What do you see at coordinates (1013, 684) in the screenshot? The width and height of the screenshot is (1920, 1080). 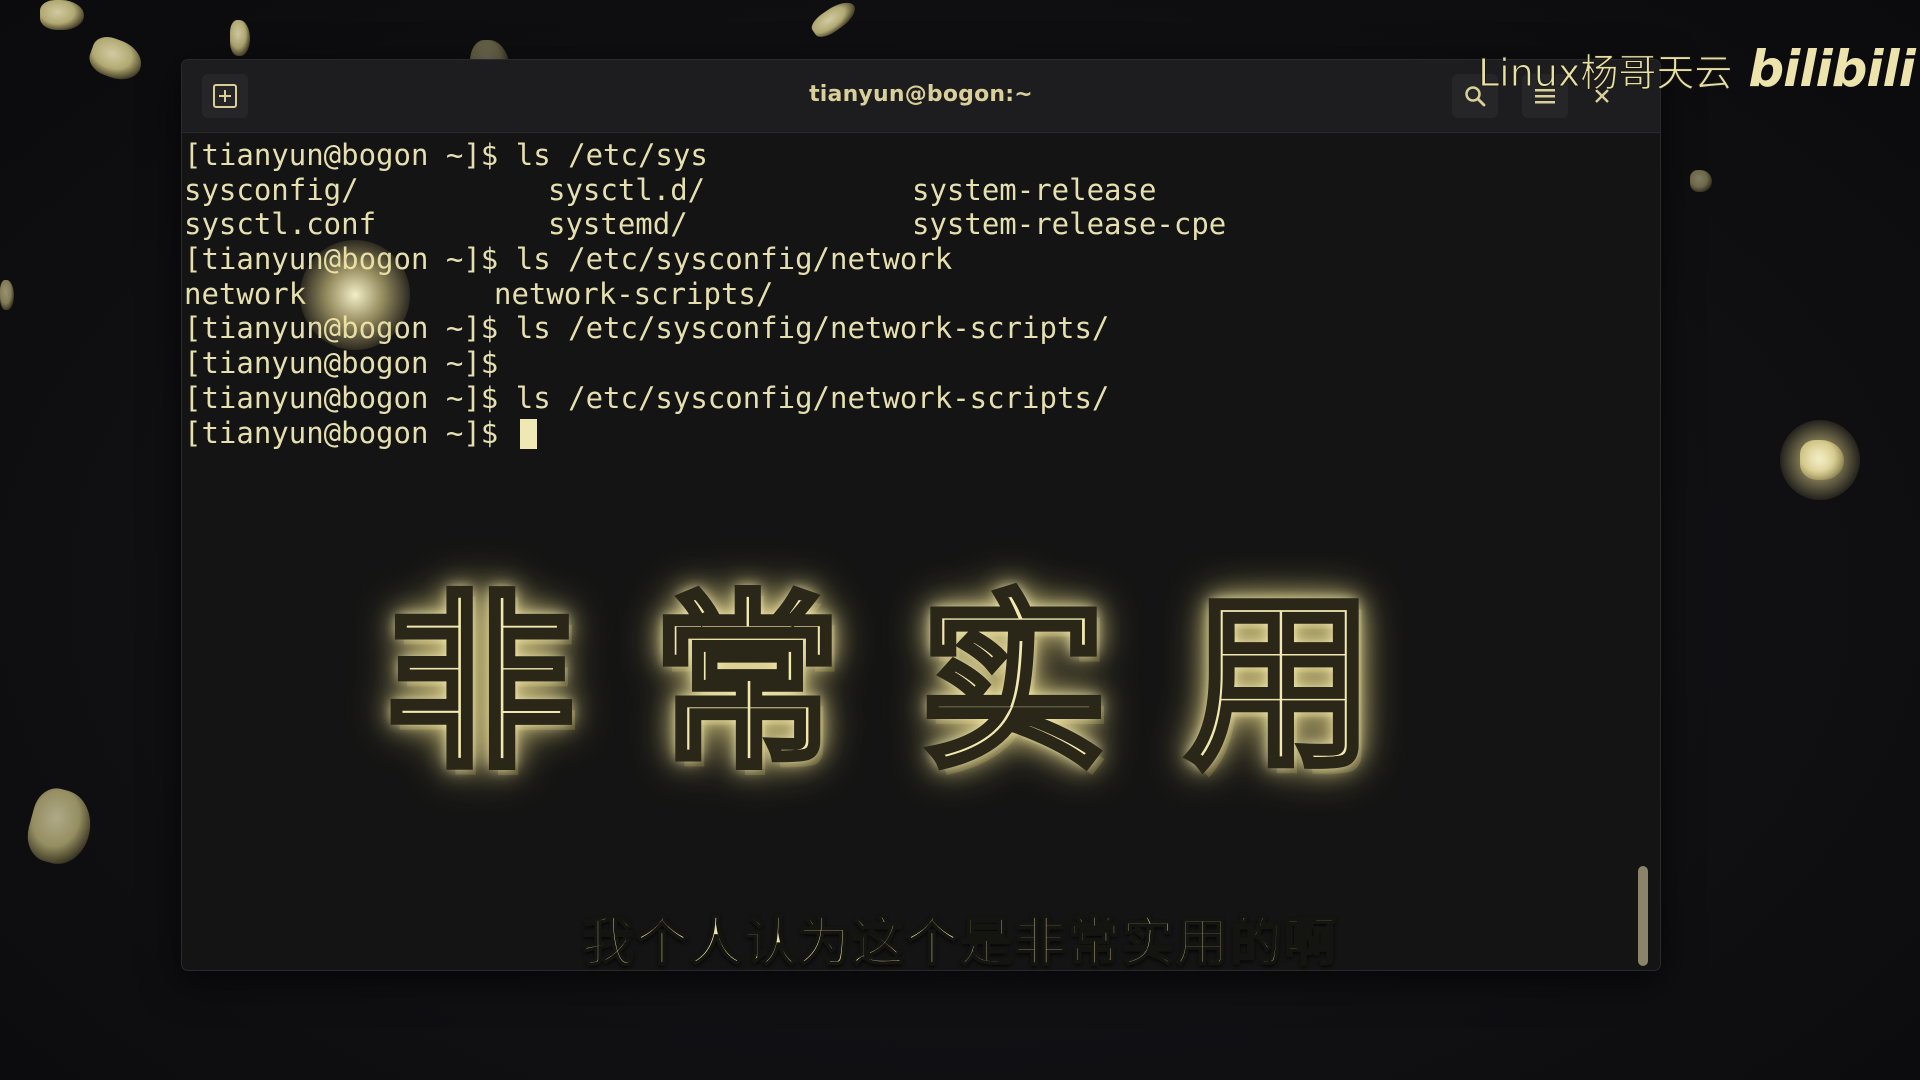 I see `big-caption-char: 实` at bounding box center [1013, 684].